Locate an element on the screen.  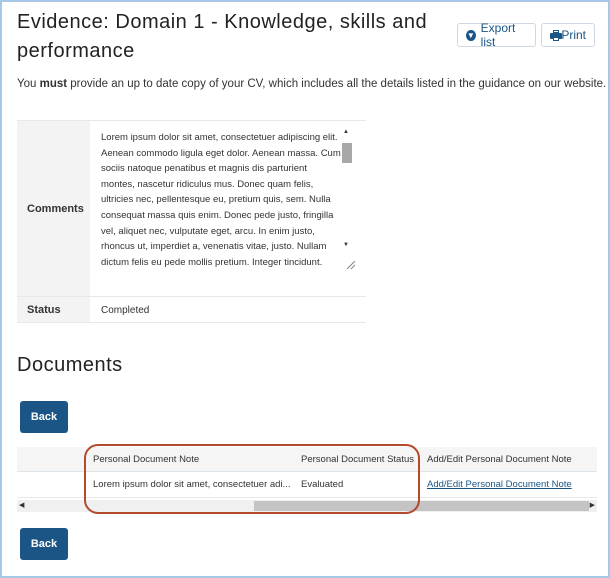
back-button-top: Back is located at coordinates (44, 417).